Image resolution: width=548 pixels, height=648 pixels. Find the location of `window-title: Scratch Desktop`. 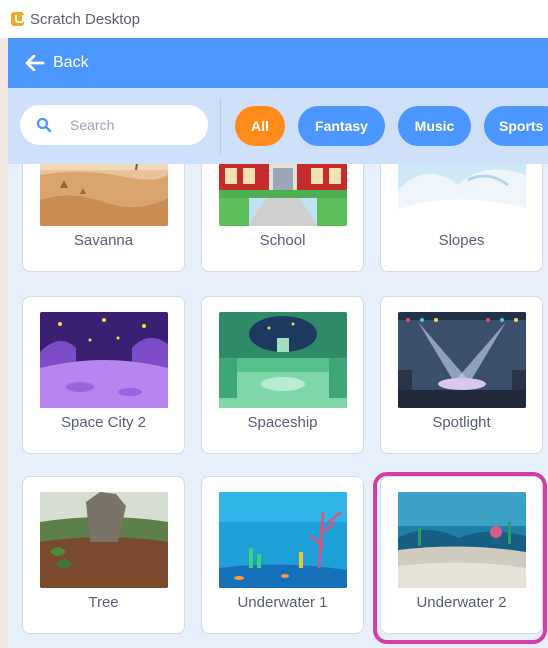

window-title: Scratch Desktop is located at coordinates (85, 19).